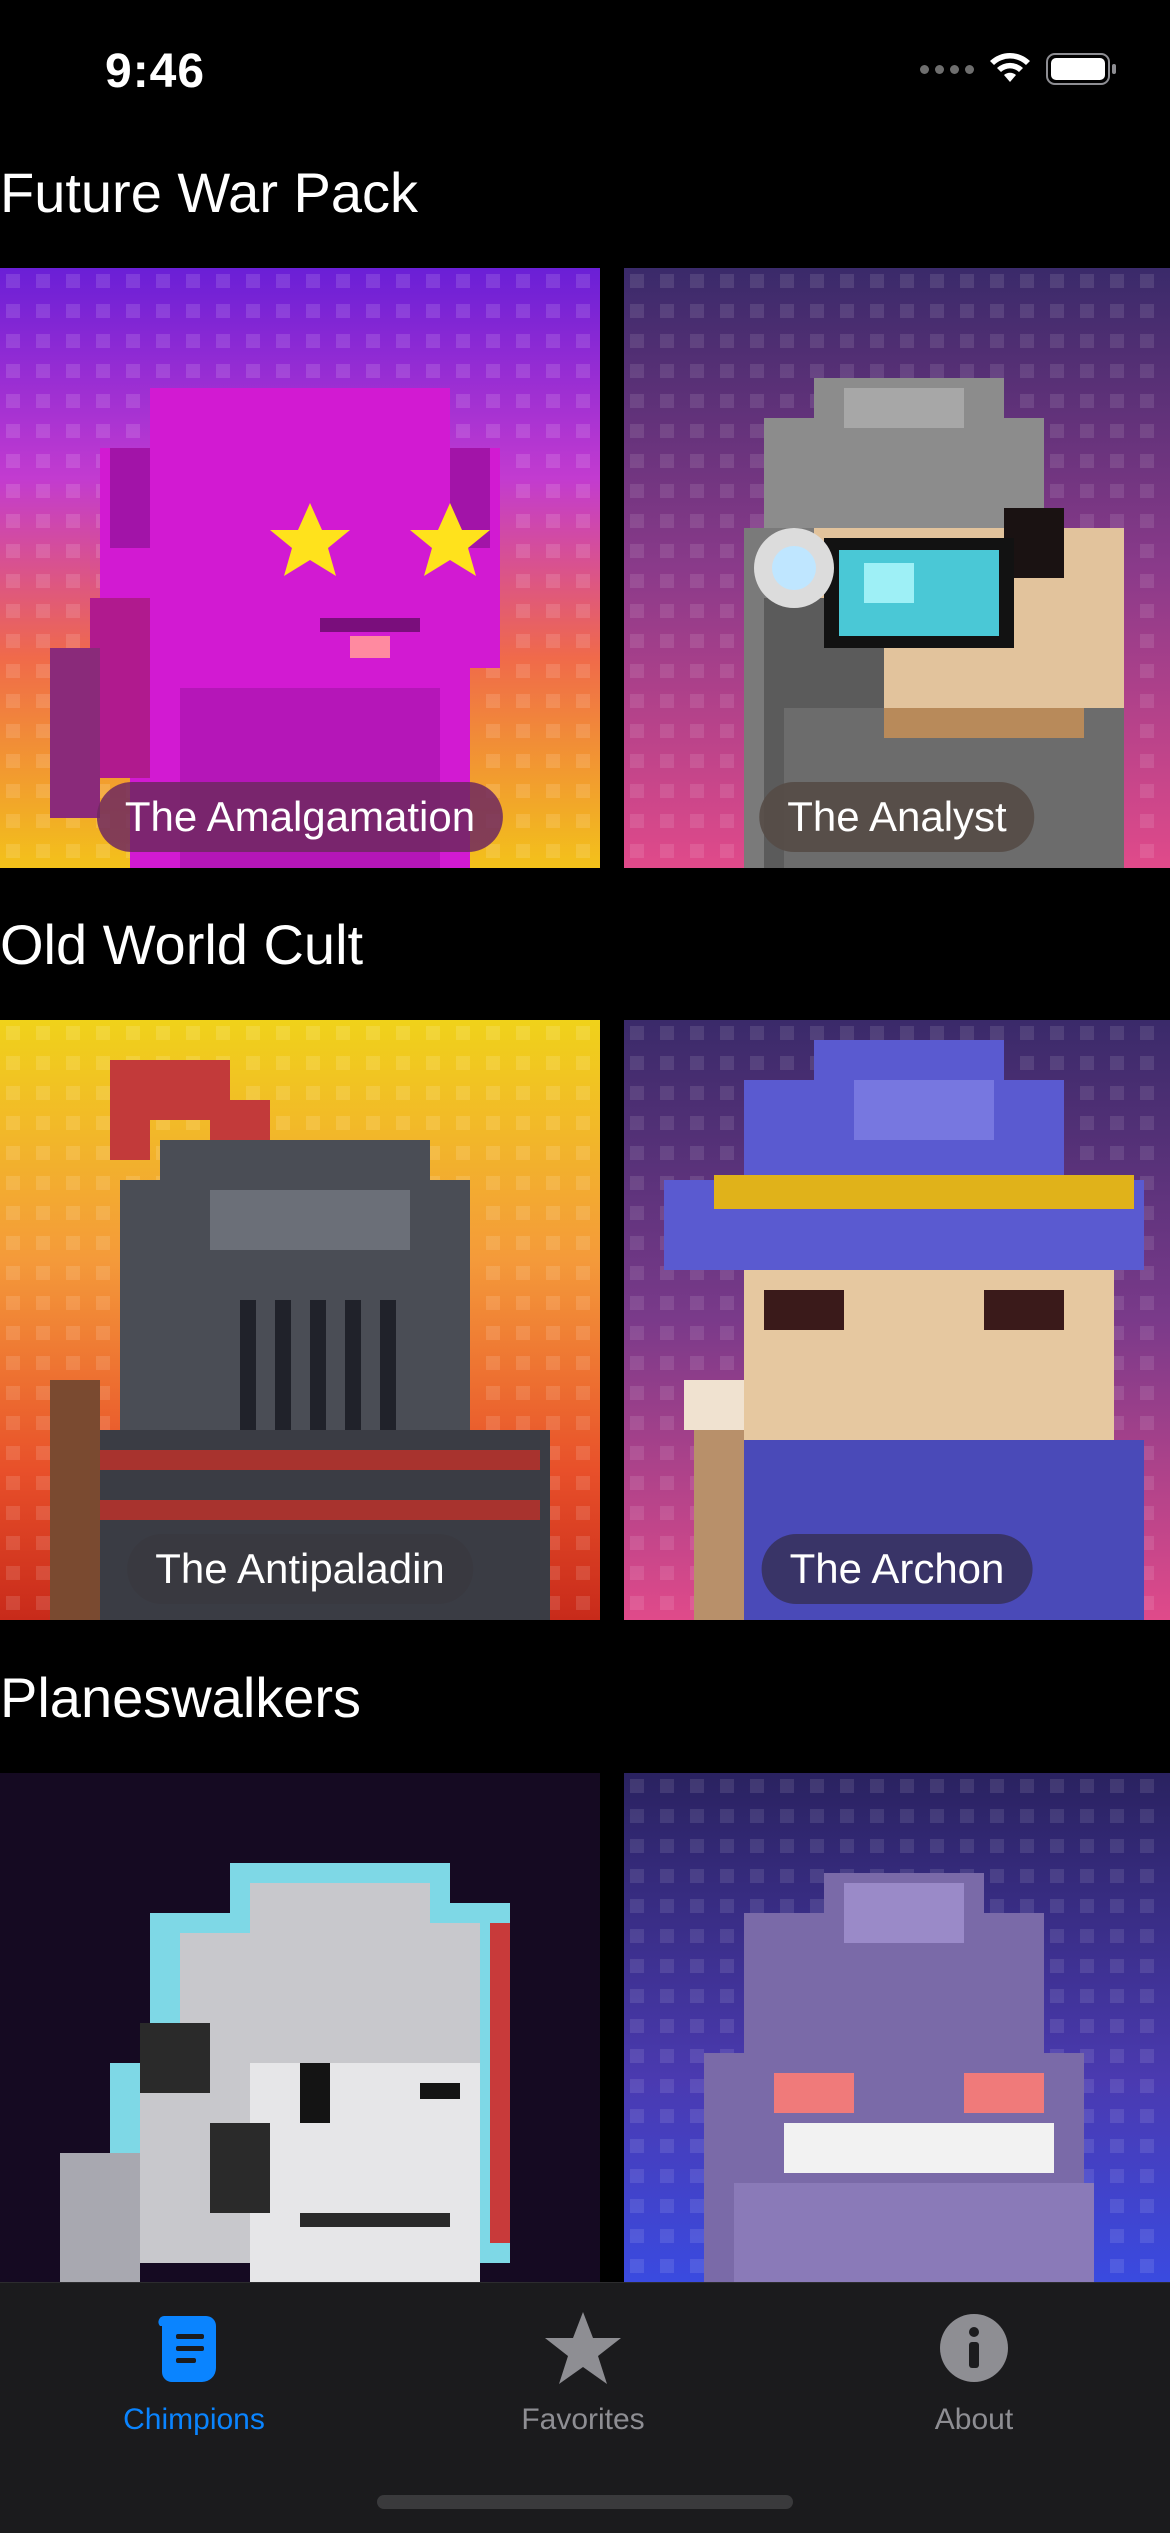 The height and width of the screenshot is (2533, 1170). What do you see at coordinates (897, 817) in the screenshot?
I see `champion-name-label: The Analyst` at bounding box center [897, 817].